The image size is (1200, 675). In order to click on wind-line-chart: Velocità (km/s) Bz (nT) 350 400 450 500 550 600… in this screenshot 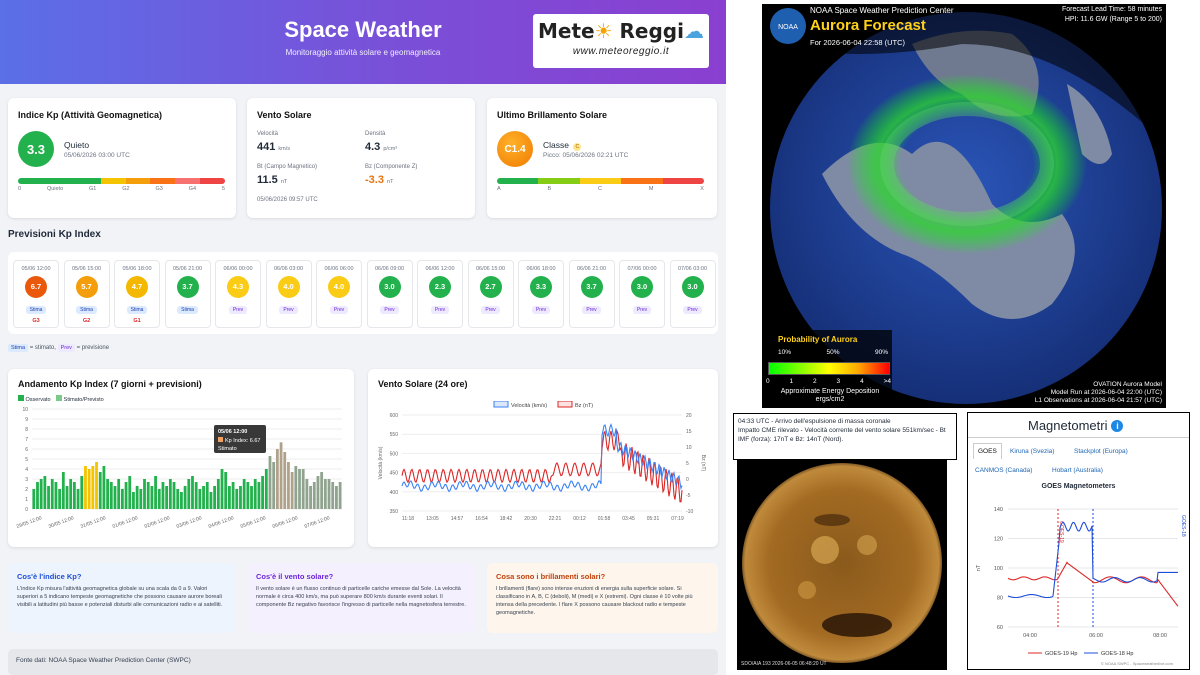, I will do `click(541, 471)`.